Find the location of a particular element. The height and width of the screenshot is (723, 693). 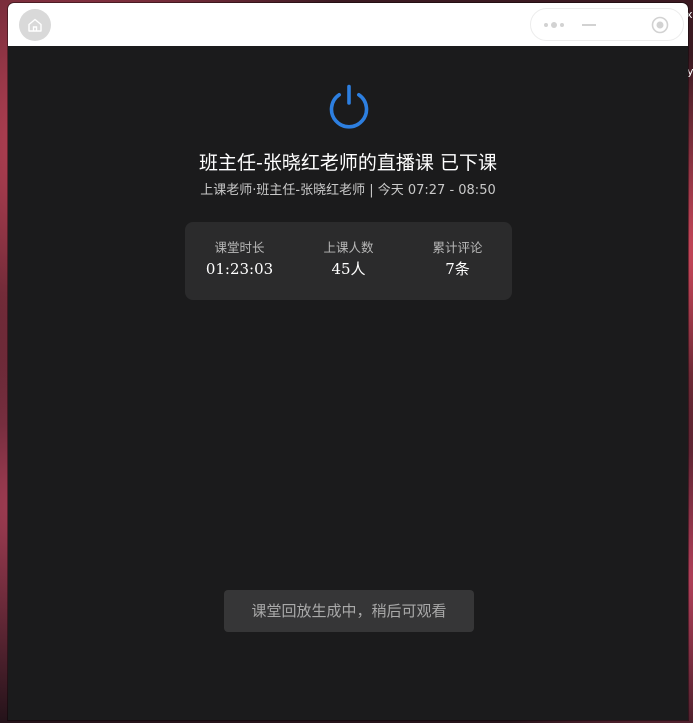

stat-comments: 累计评论 7条 is located at coordinates (457, 259).